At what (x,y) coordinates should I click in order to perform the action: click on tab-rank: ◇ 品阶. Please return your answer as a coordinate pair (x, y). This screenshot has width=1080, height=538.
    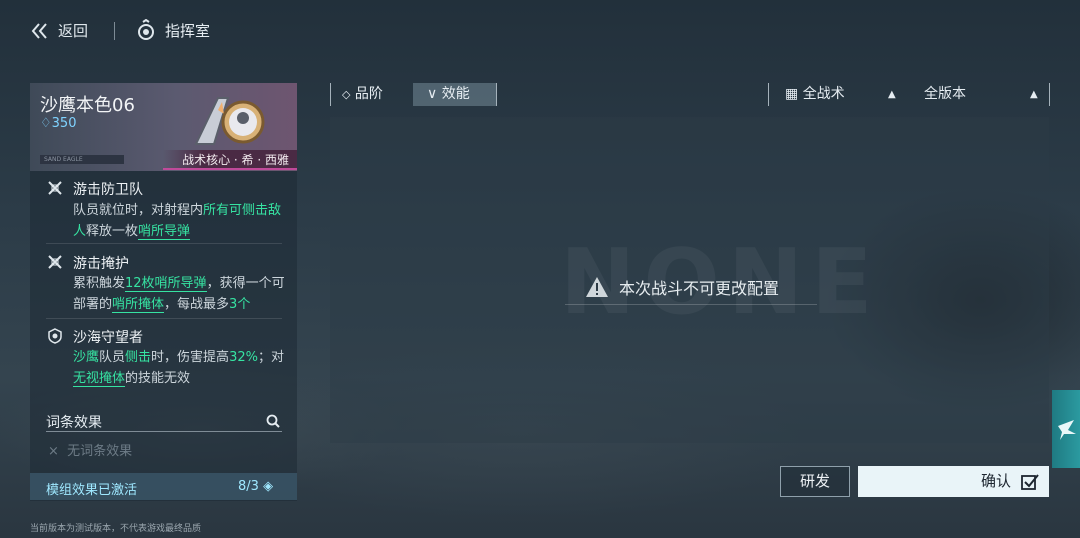
    Looking at the image, I should click on (362, 94).